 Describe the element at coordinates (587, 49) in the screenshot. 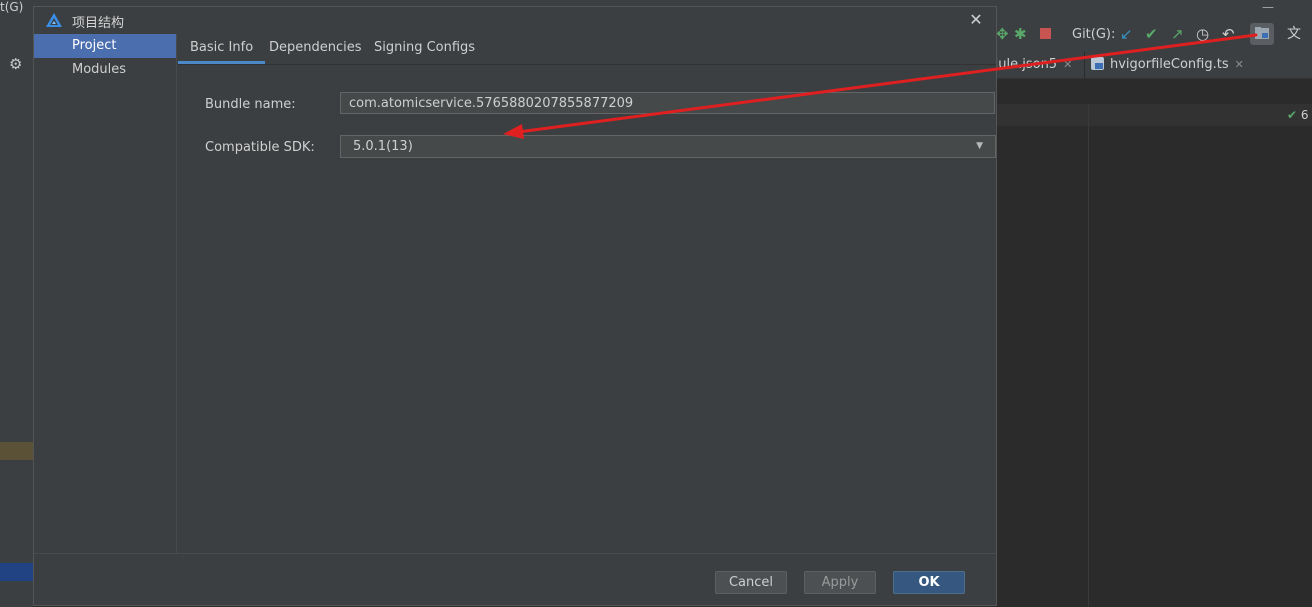

I see `dialog-tabbar: Basic Info Dependencies Signing Configs` at that location.